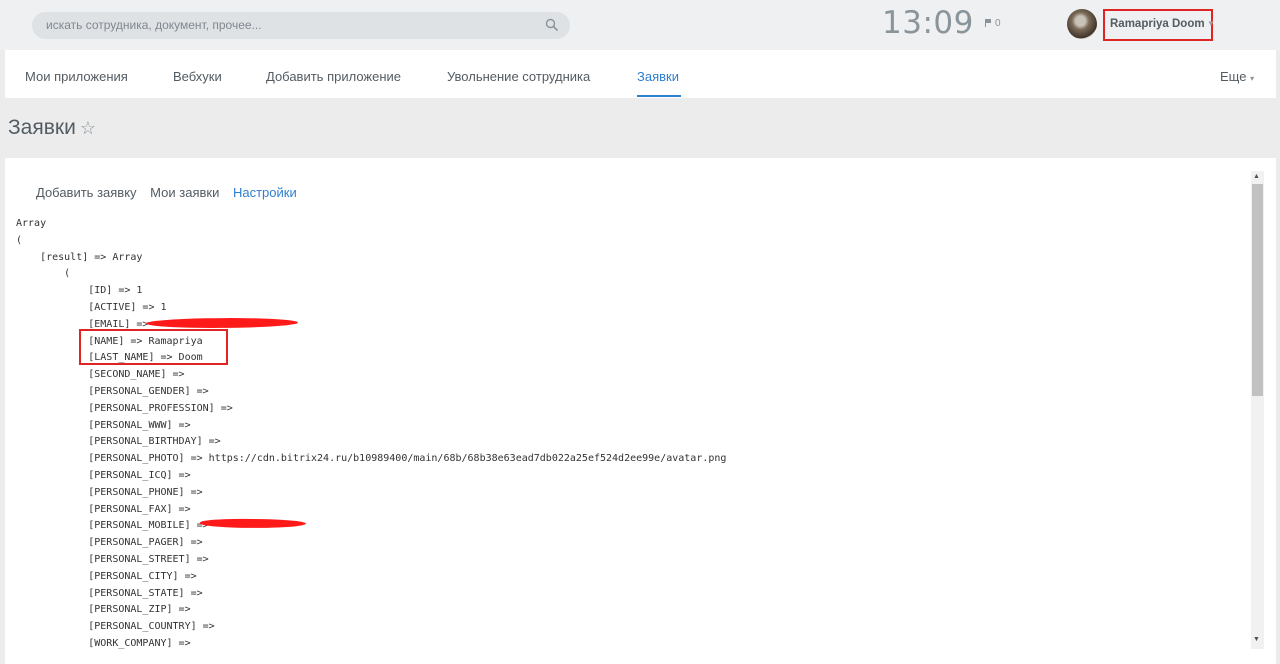 Image resolution: width=1280 pixels, height=664 pixels. What do you see at coordinates (103, 475) in the screenshot?
I see `dump-line: [PERSONAL_ICQ] =>` at bounding box center [103, 475].